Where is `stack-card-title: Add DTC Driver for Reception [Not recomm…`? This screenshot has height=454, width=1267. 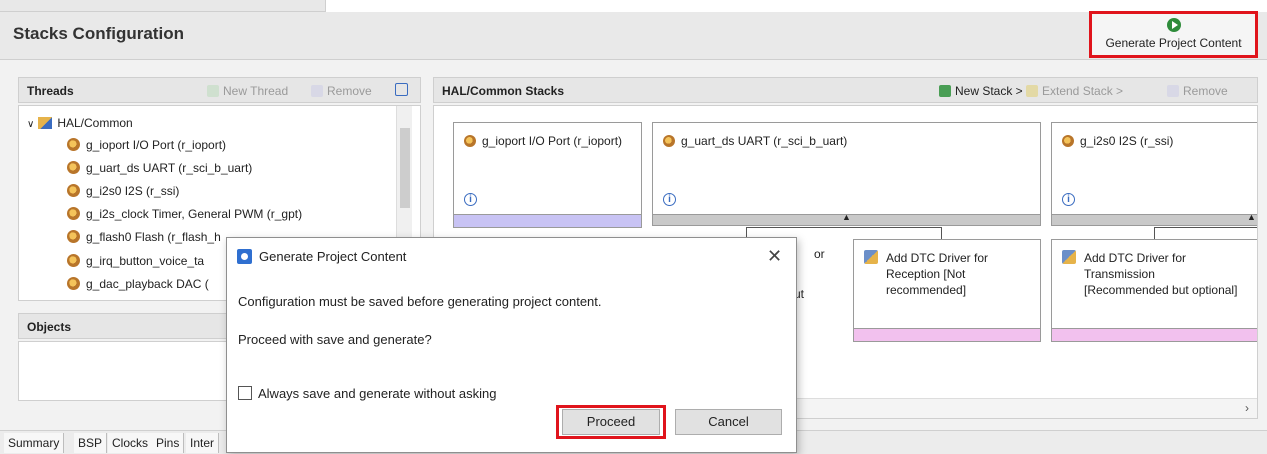
stack-card-title: Add DTC Driver for Reception [Not recomm… is located at coordinates (949, 274).